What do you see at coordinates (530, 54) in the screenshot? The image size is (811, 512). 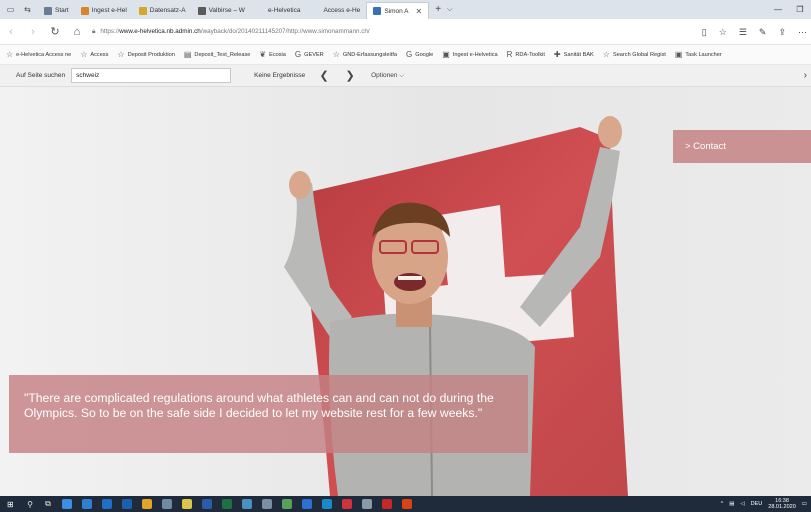 I see `favorite-label: RDA-Toolkit` at bounding box center [530, 54].